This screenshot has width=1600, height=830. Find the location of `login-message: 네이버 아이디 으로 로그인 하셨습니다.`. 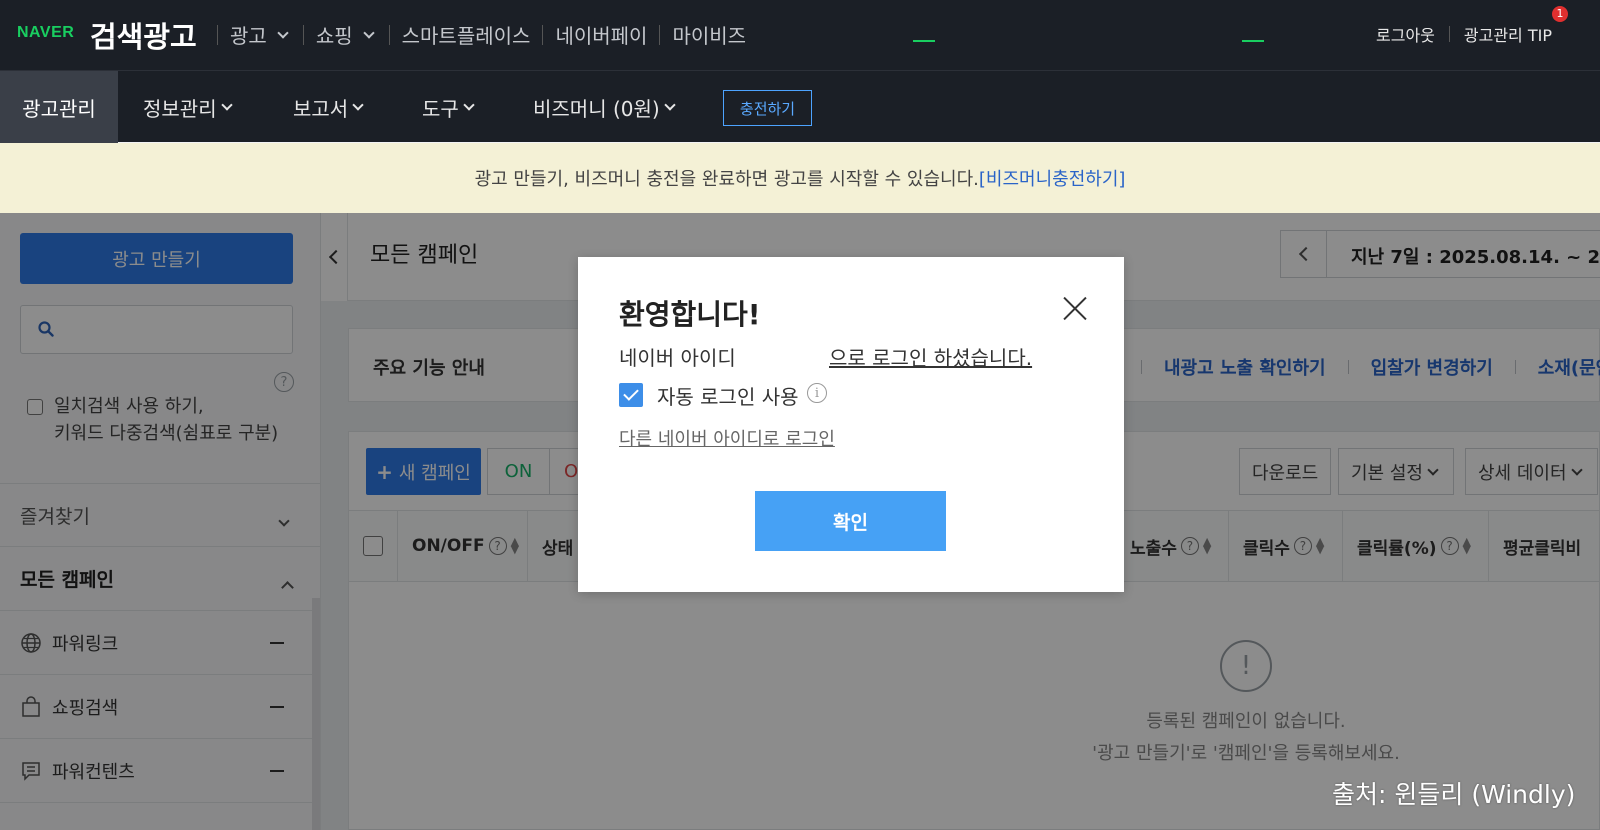

login-message: 네이버 아이디 으로 로그인 하셨습니다. is located at coordinates (825, 356).